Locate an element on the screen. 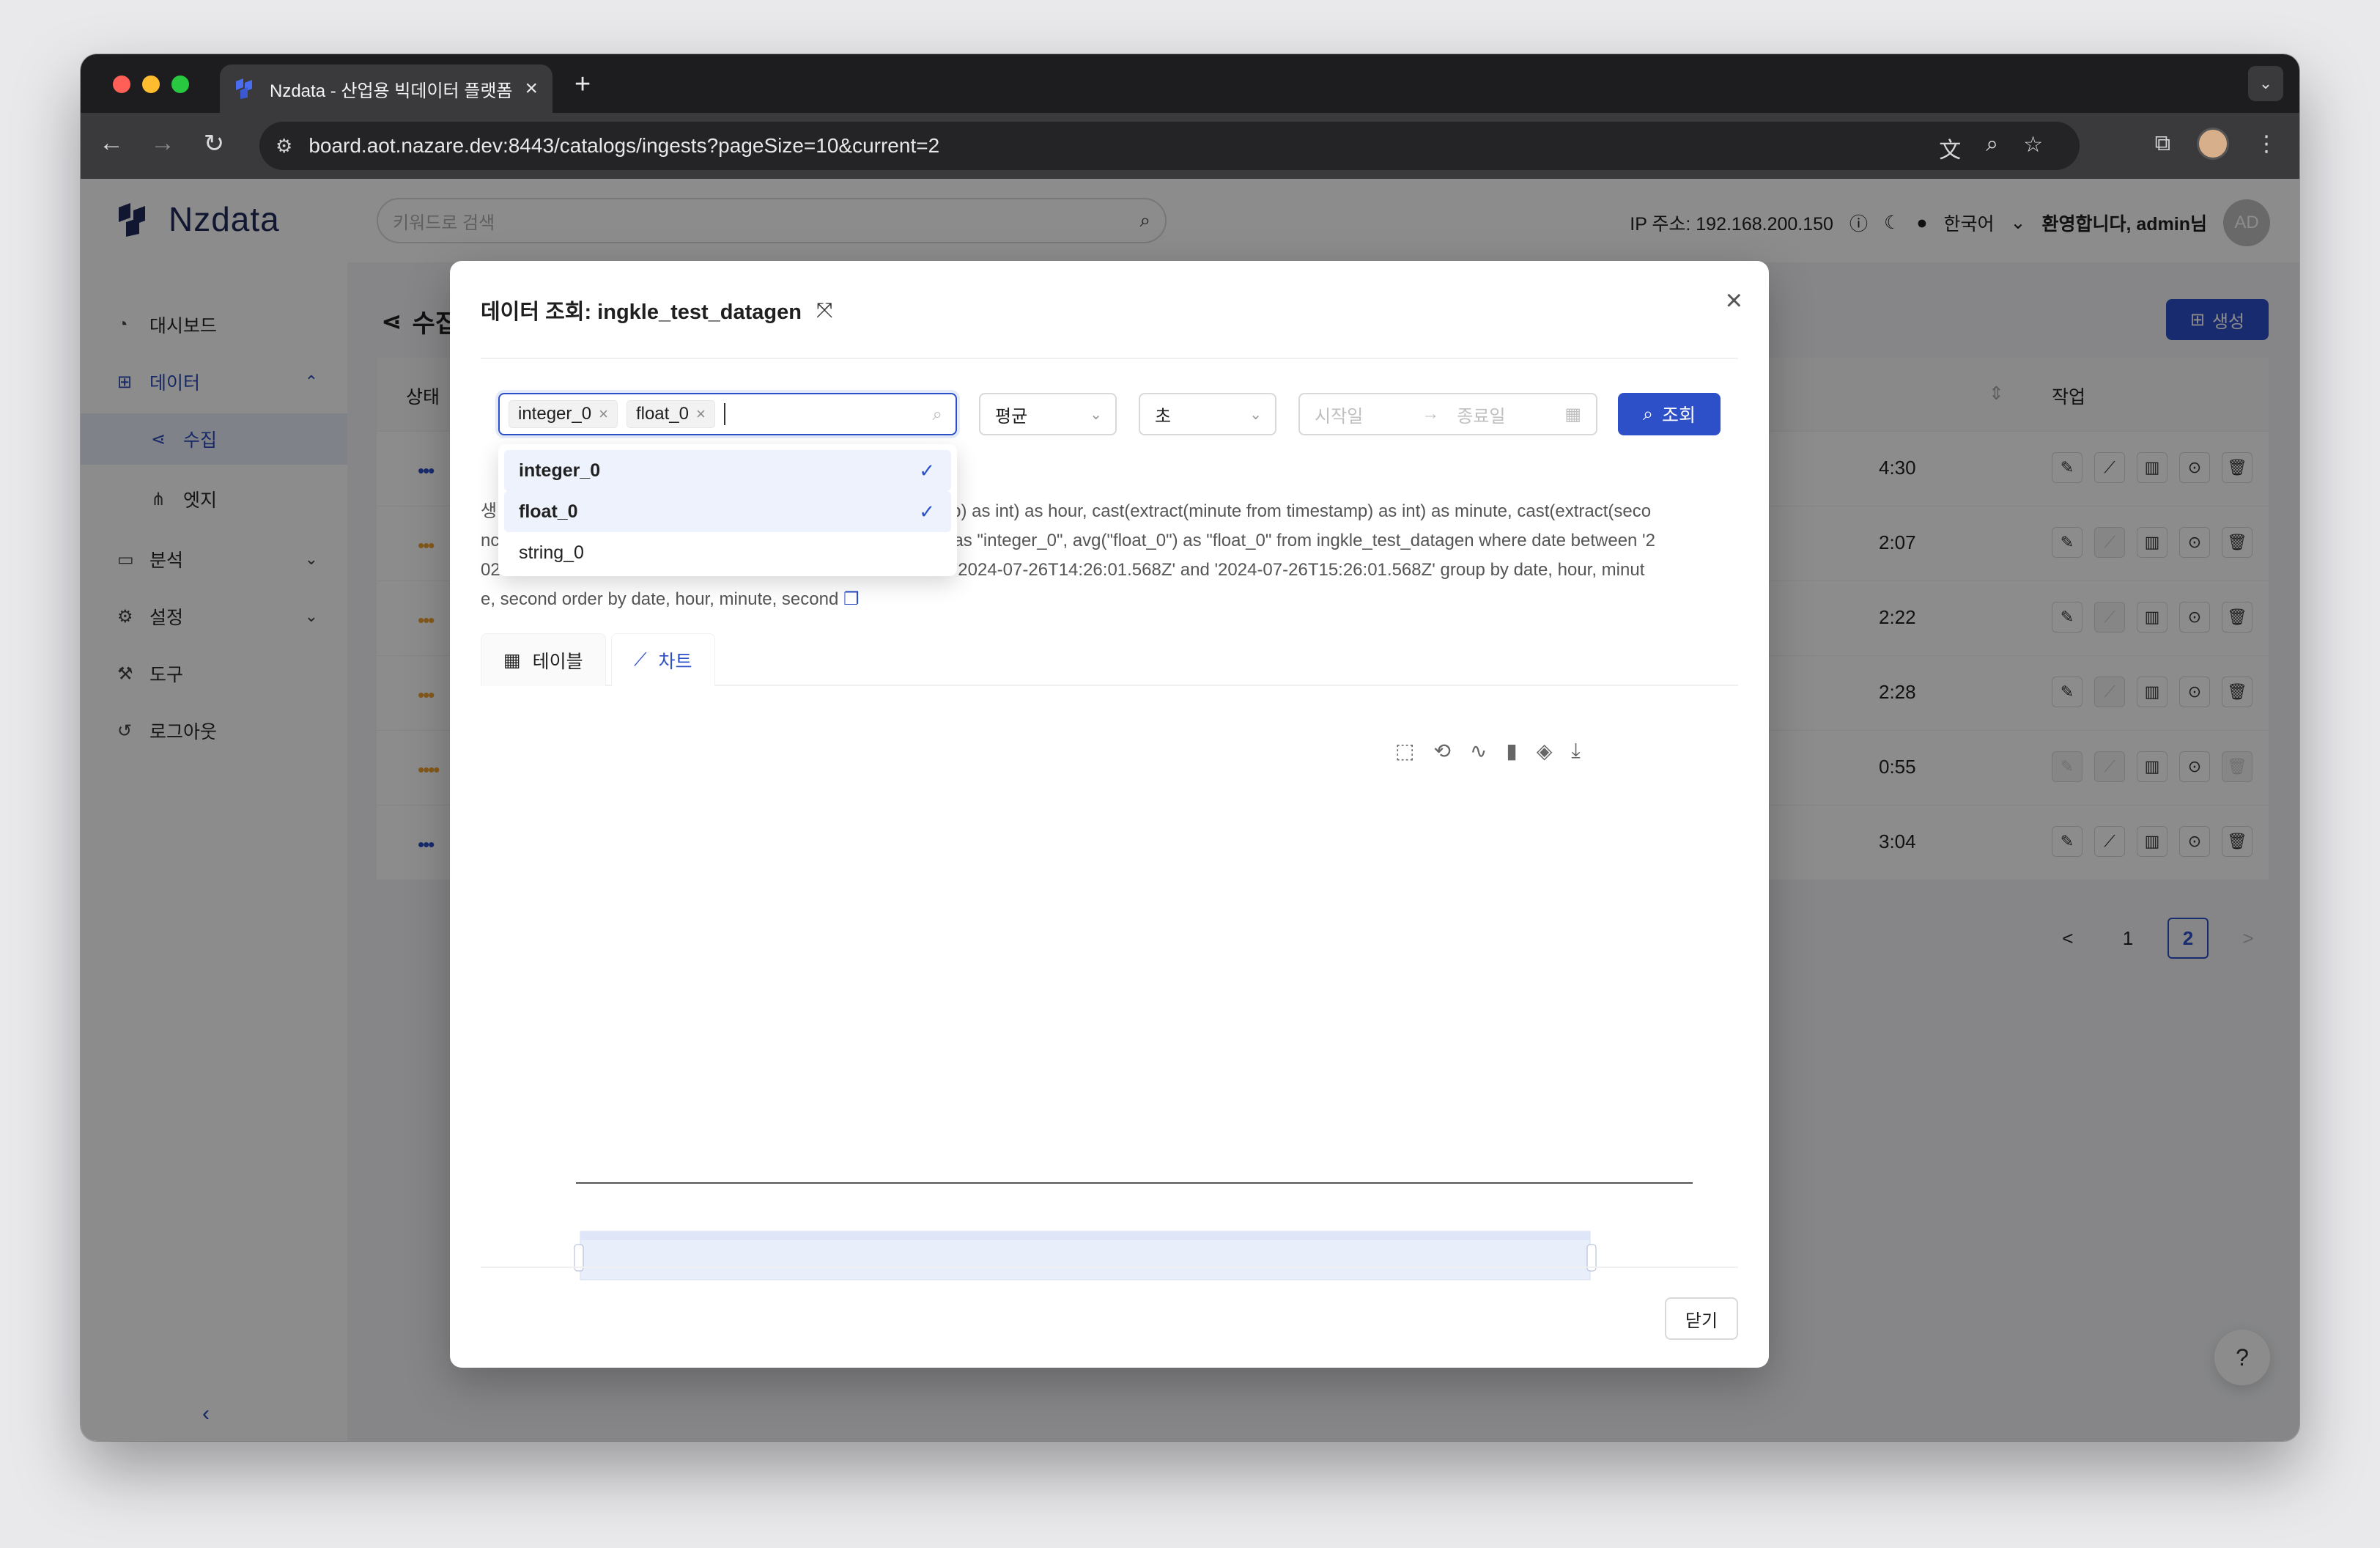  new-tab-icon: + is located at coordinates (582, 84).